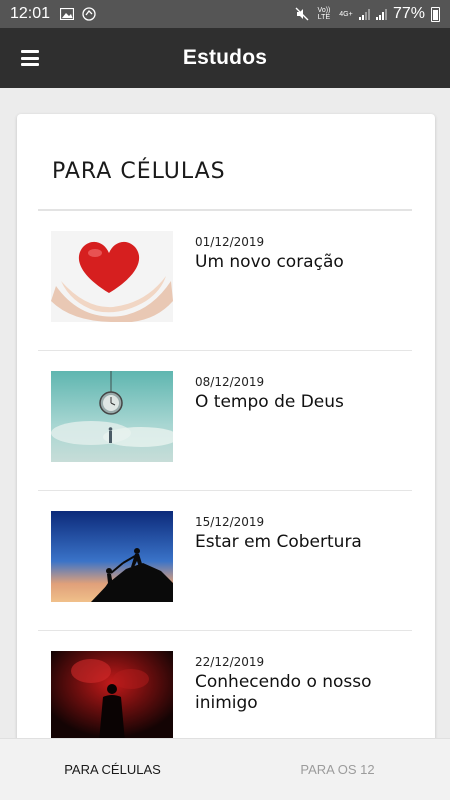 Image resolution: width=450 pixels, height=800 pixels. What do you see at coordinates (225, 14) in the screenshot?
I see `status-bar: 12:01 Vo)) LTE 4G+ 77%` at bounding box center [225, 14].